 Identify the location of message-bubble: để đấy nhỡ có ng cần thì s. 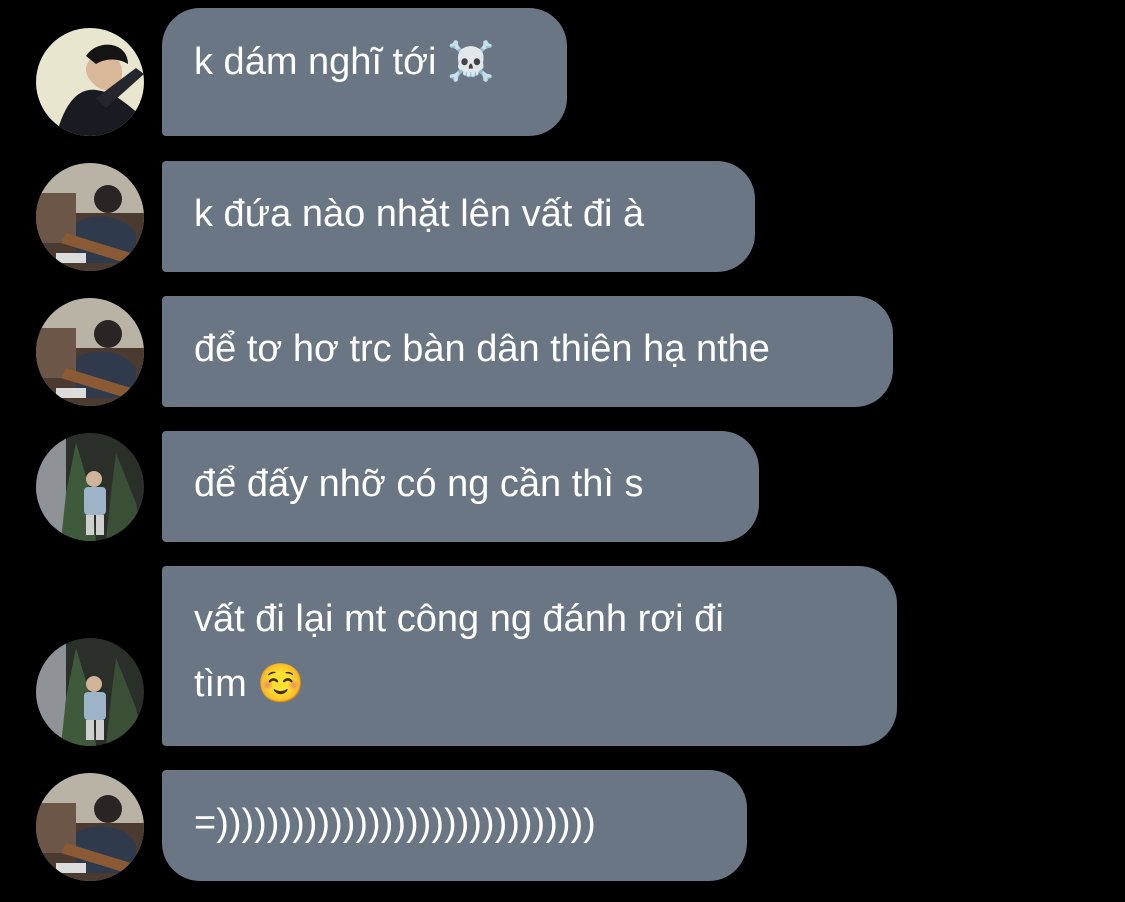
(460, 486).